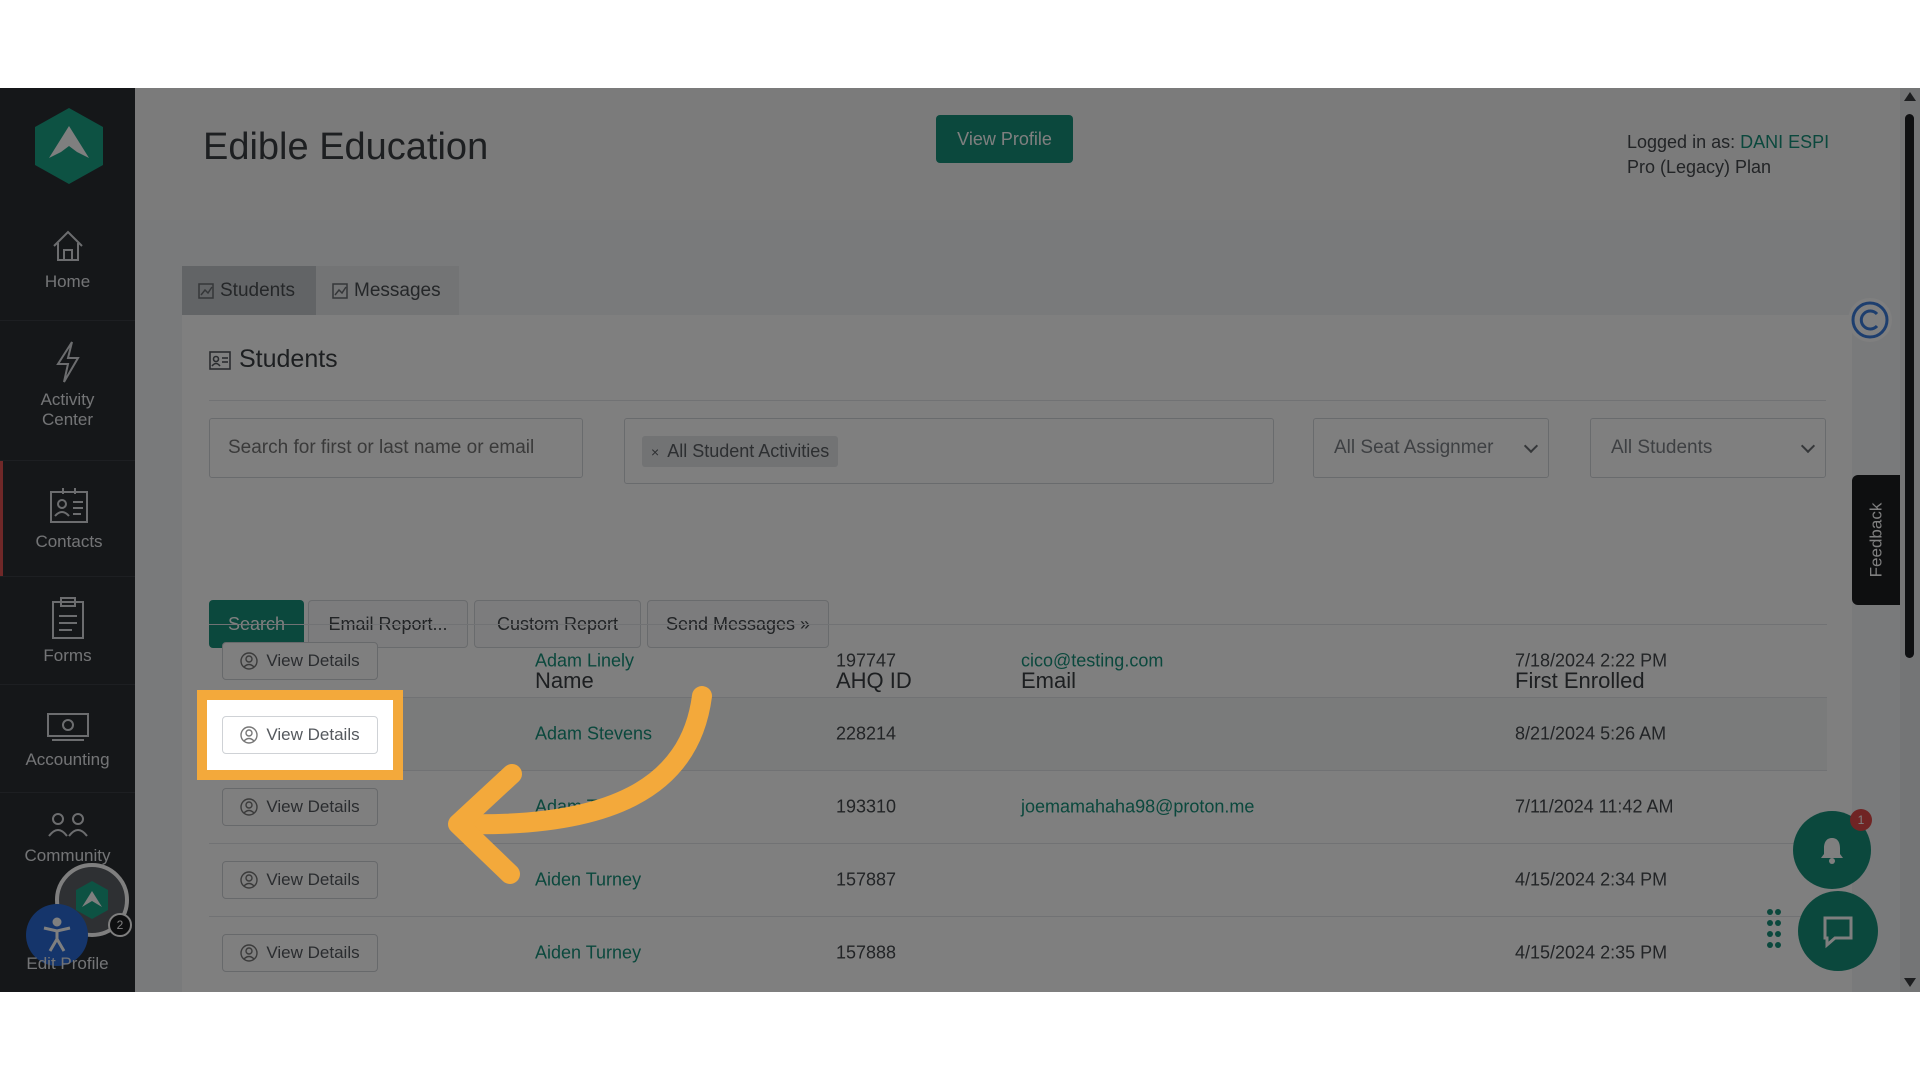 Image resolution: width=1920 pixels, height=1080 pixels. I want to click on app-logo, so click(69, 146).